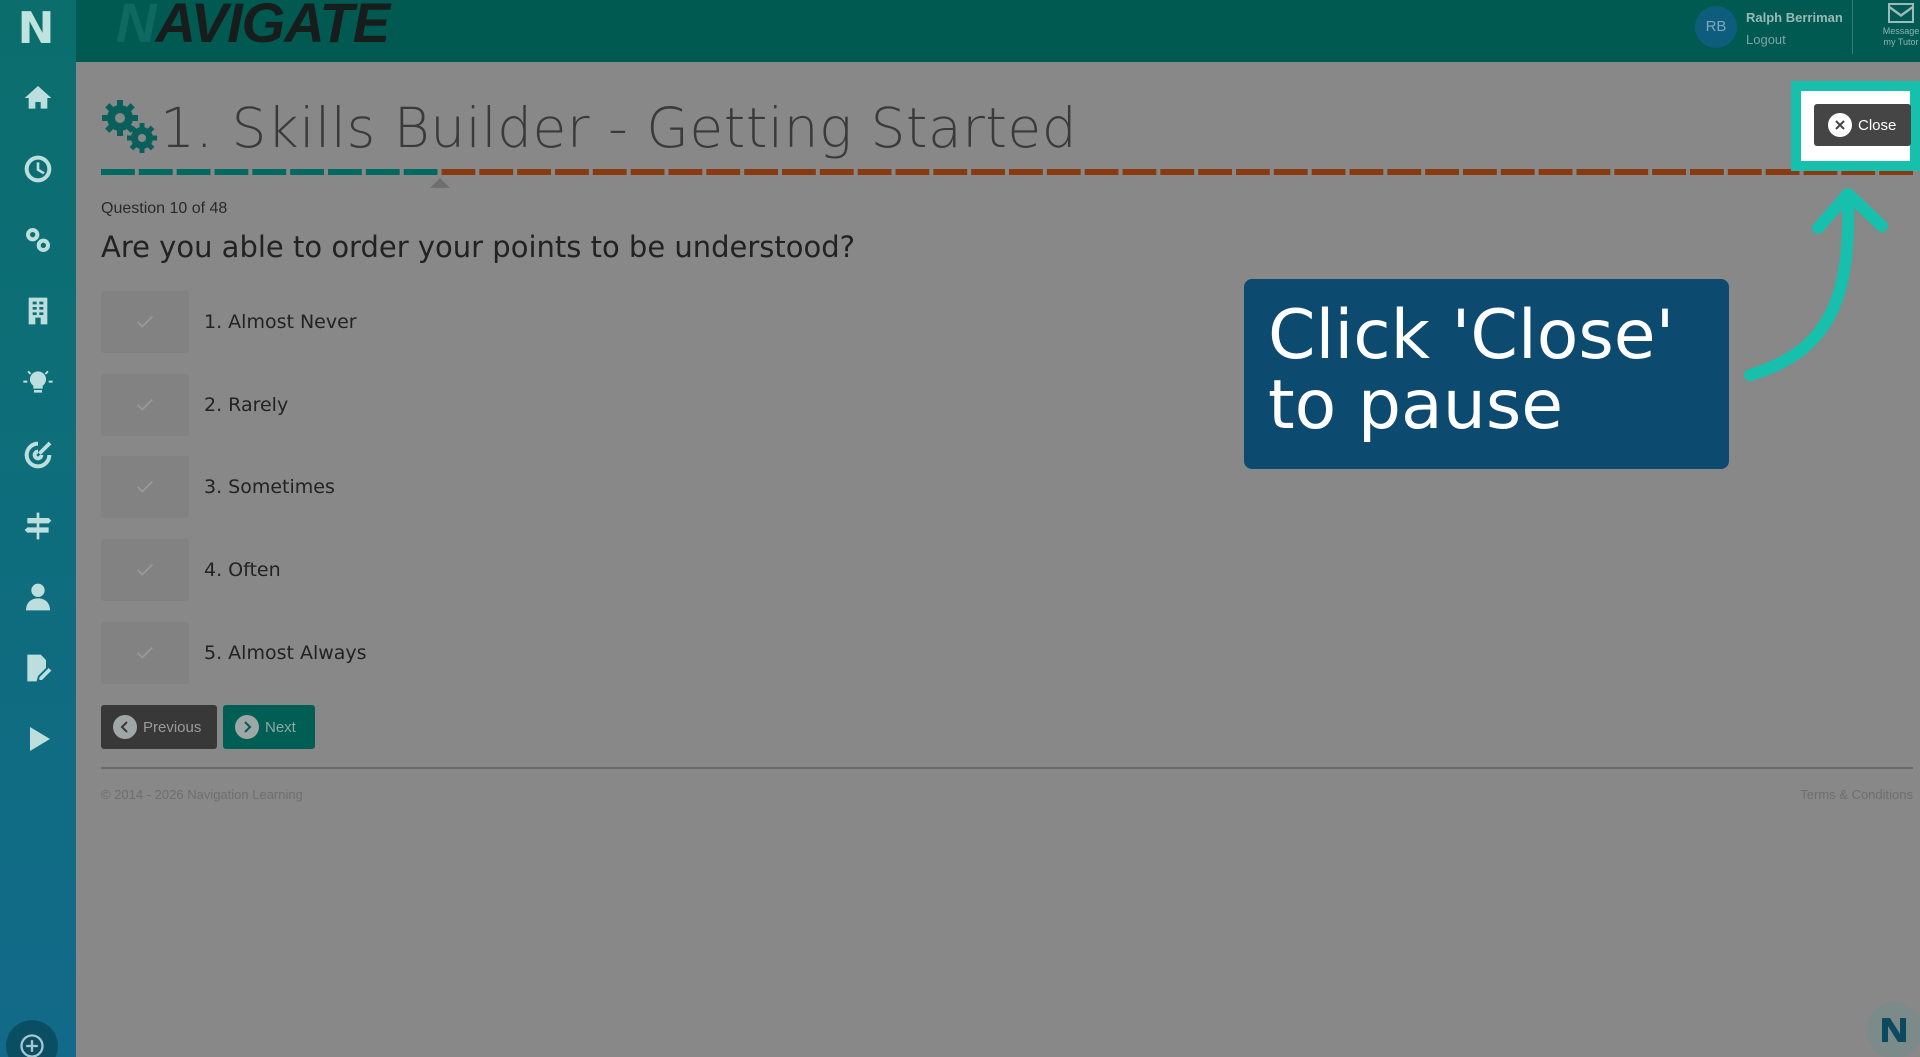 The height and width of the screenshot is (1057, 1920). I want to click on progress-current-marker, so click(439, 183).